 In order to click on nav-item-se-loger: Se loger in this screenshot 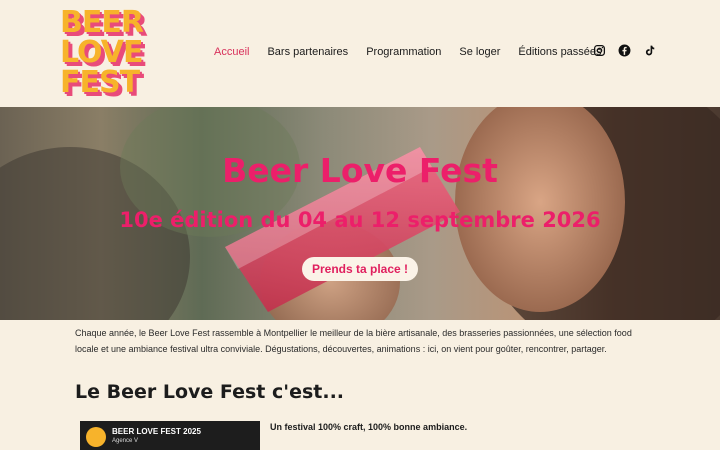, I will do `click(479, 52)`.